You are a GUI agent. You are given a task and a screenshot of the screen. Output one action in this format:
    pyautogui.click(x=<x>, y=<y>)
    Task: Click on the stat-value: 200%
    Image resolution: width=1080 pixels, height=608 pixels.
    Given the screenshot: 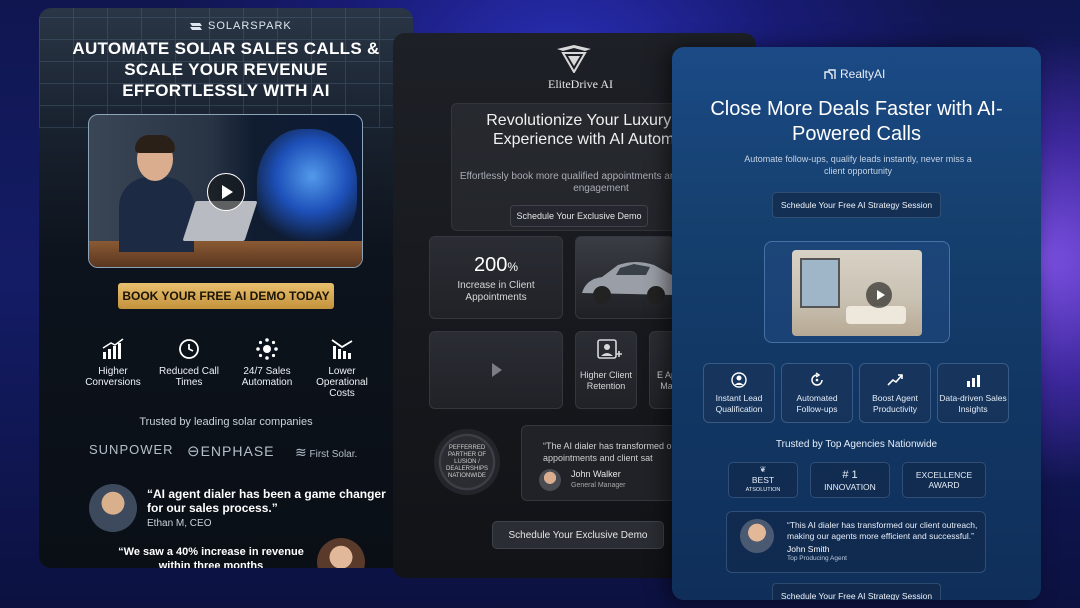 What is the action you would take?
    pyautogui.click(x=496, y=265)
    